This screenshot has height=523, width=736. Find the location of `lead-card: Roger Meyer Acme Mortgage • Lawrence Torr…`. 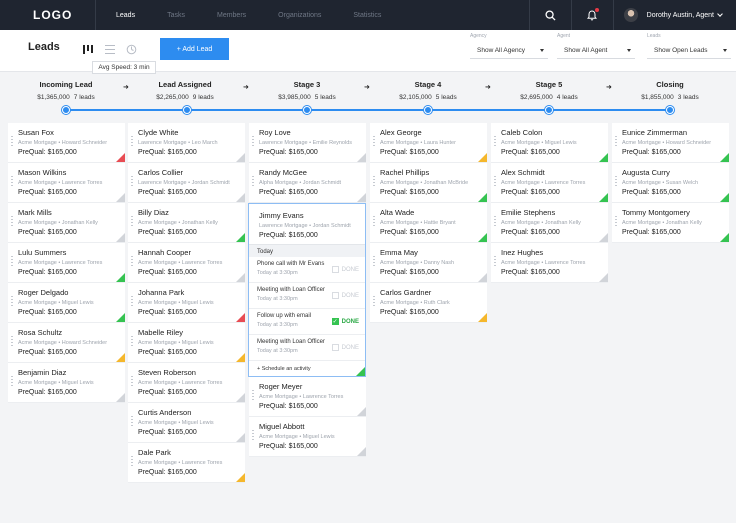

lead-card: Roger Meyer Acme Mortgage • Lawrence Torr… is located at coordinates (307, 397).